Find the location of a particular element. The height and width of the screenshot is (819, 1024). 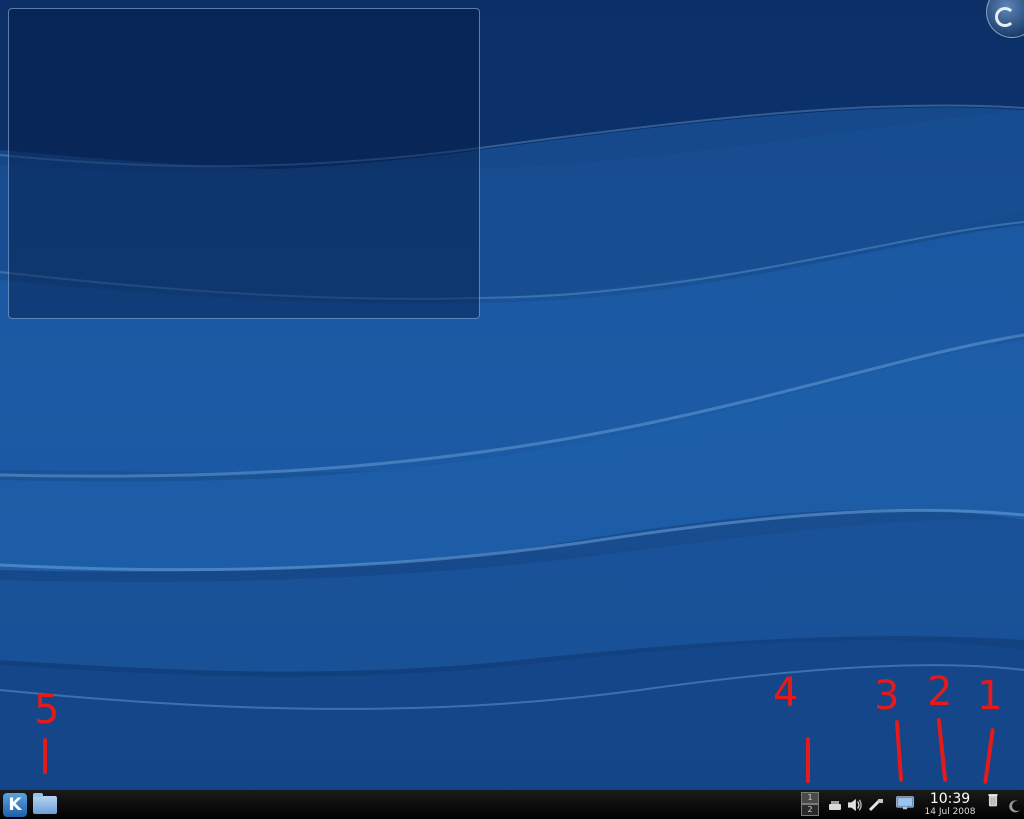

annotation-number-1: 1 is located at coordinates (990, 696).